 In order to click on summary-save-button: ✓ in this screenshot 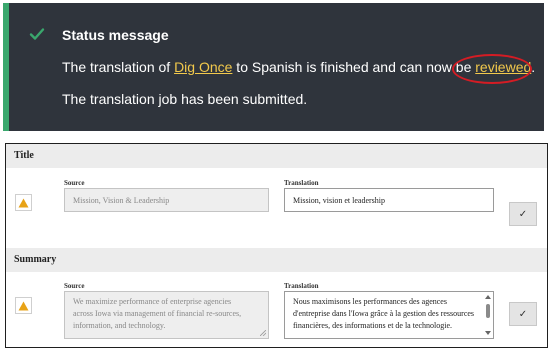, I will do `click(523, 314)`.